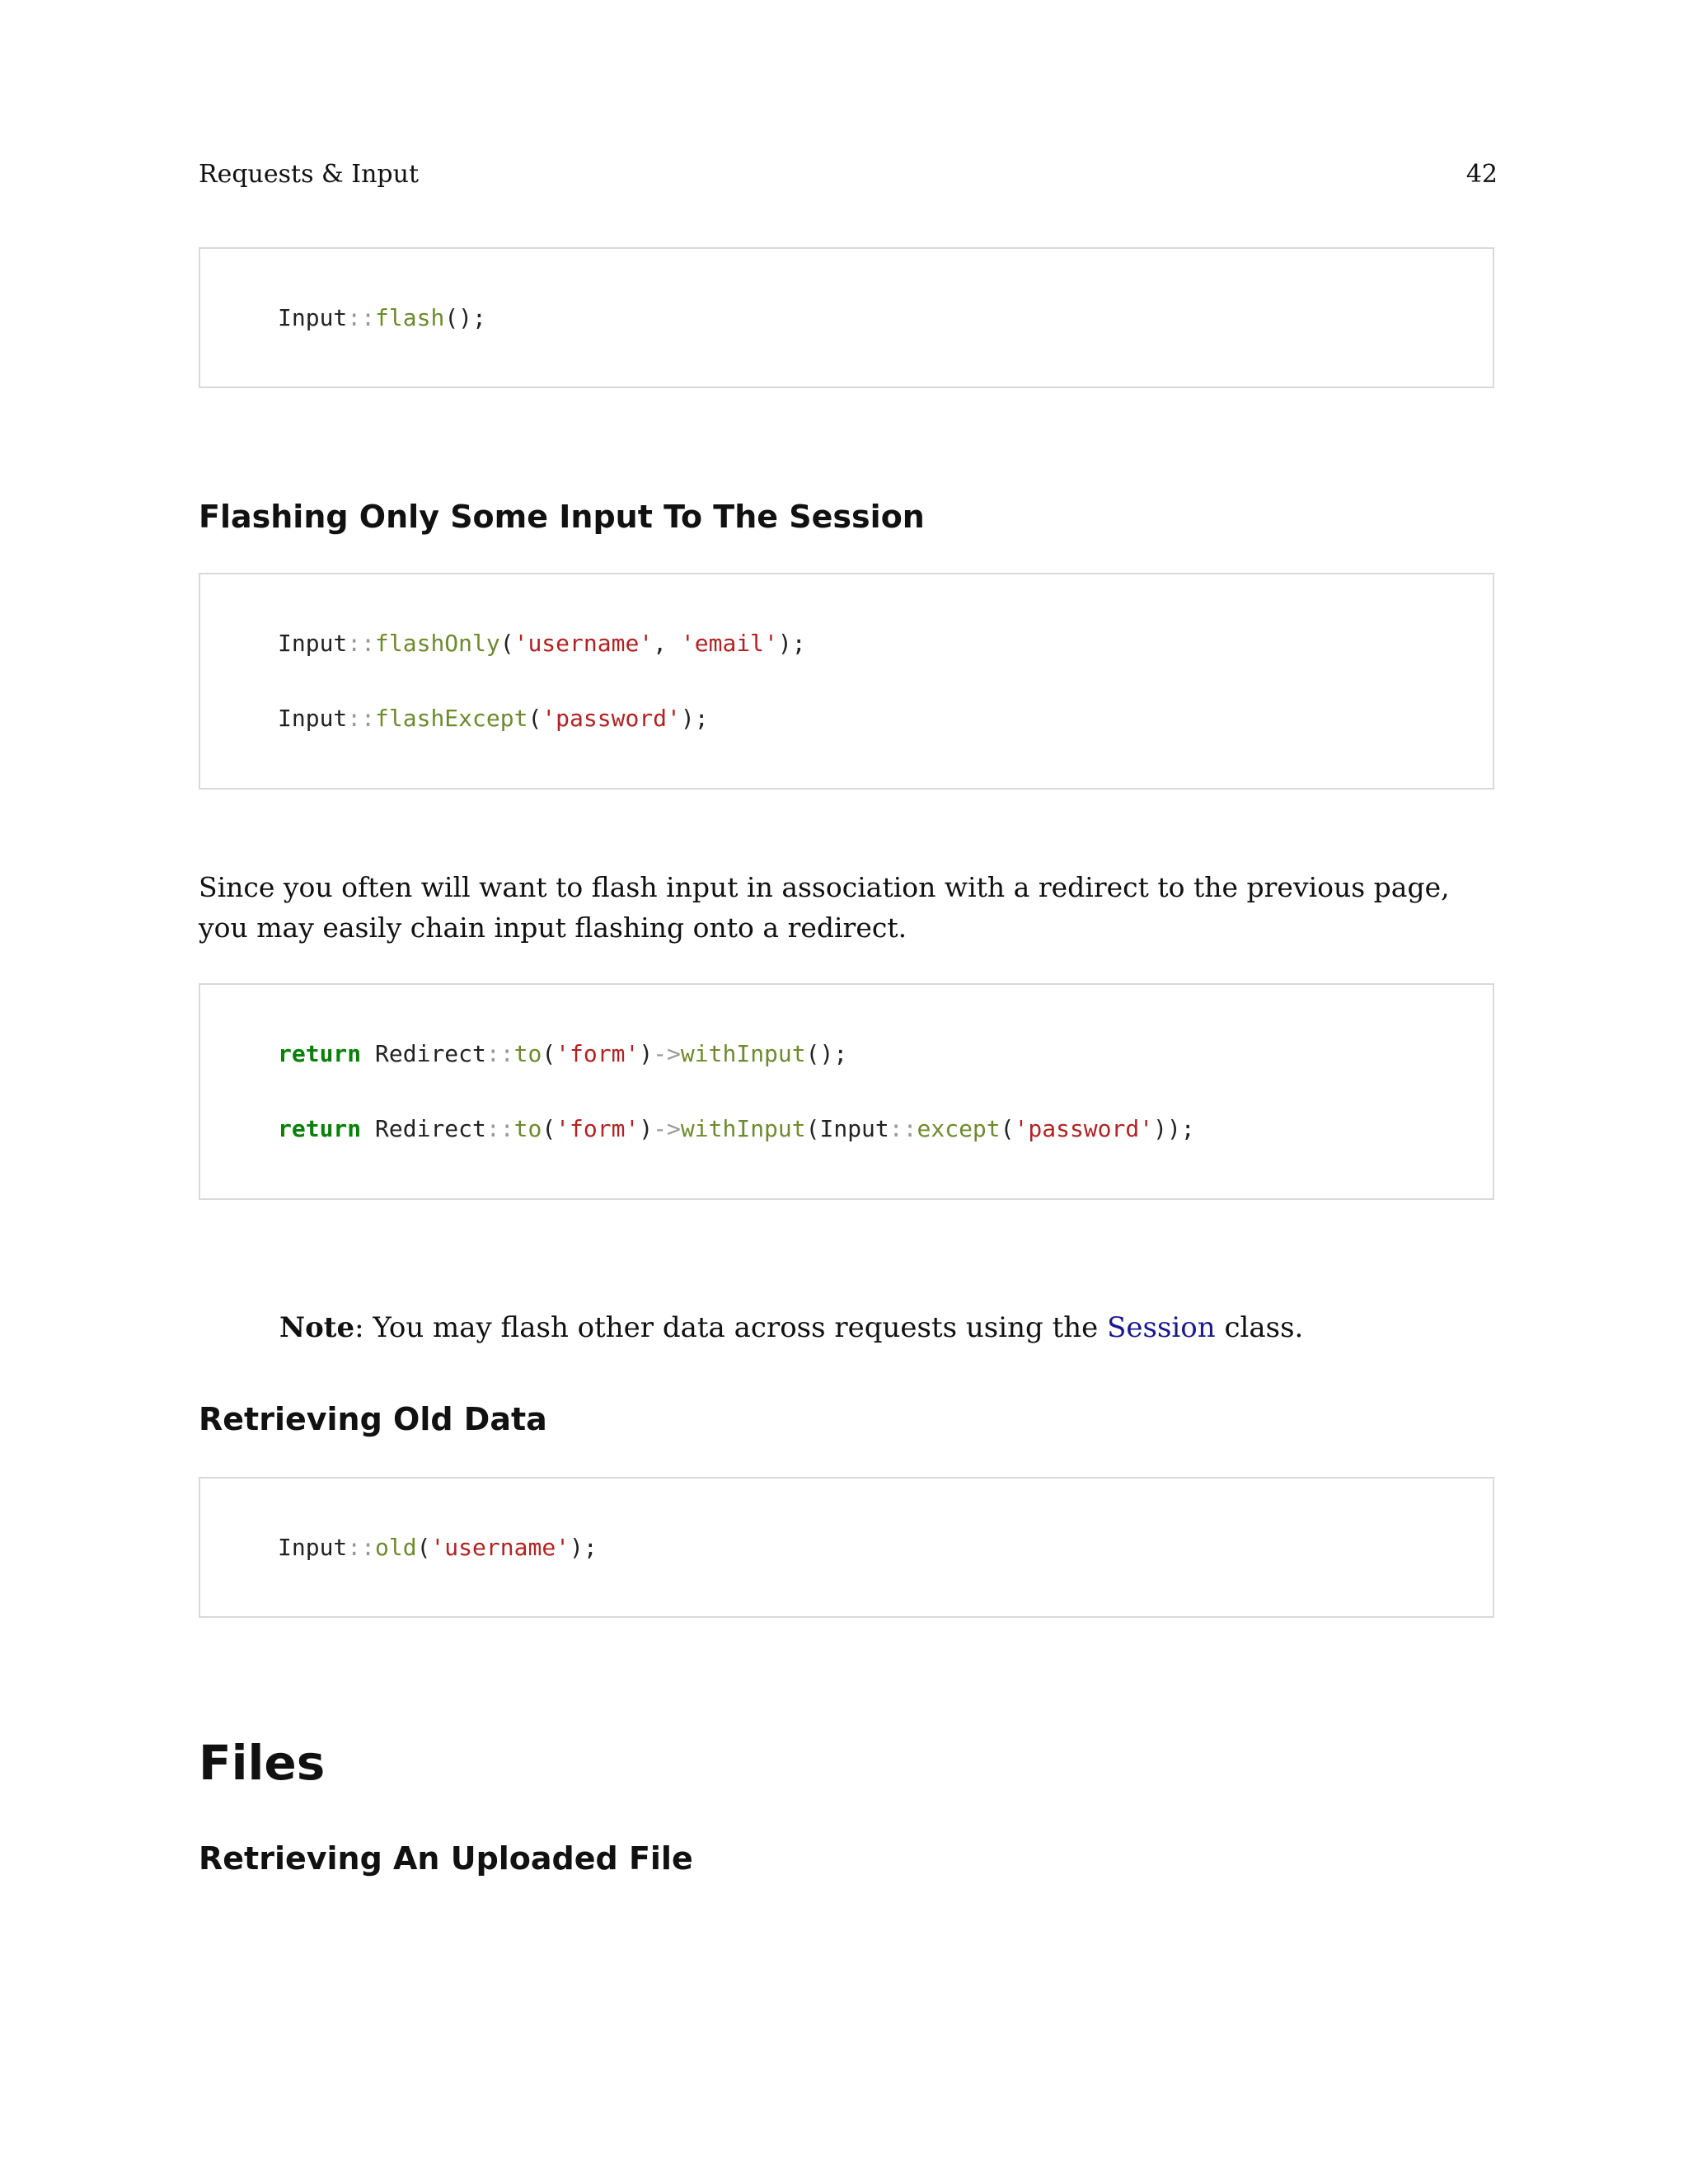 This screenshot has height=2184, width=1688. Describe the element at coordinates (317, 1327) in the screenshot. I see `note-label: Note` at that location.